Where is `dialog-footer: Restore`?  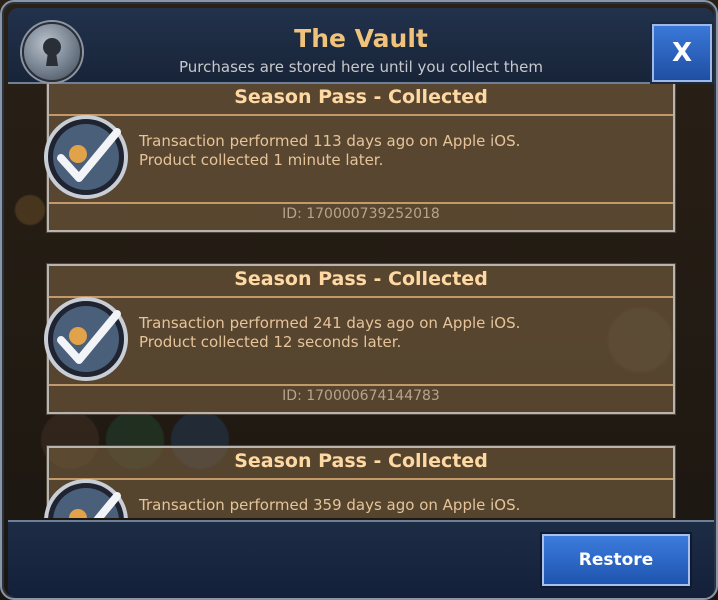 dialog-footer: Restore is located at coordinates (361, 559).